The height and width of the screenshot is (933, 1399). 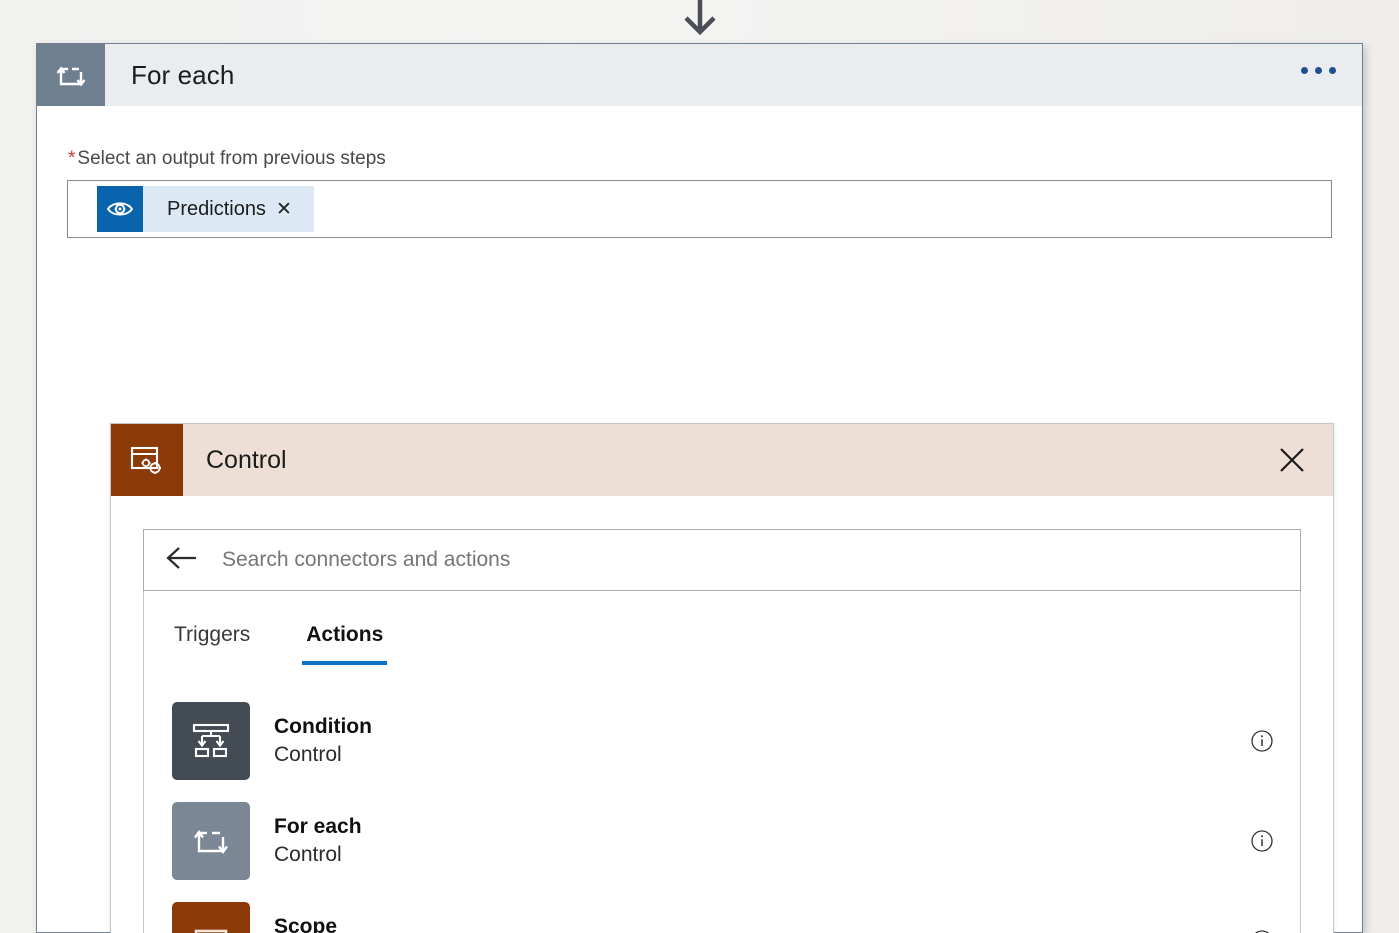 I want to click on remove-token-button: ✕, so click(x=295, y=209).